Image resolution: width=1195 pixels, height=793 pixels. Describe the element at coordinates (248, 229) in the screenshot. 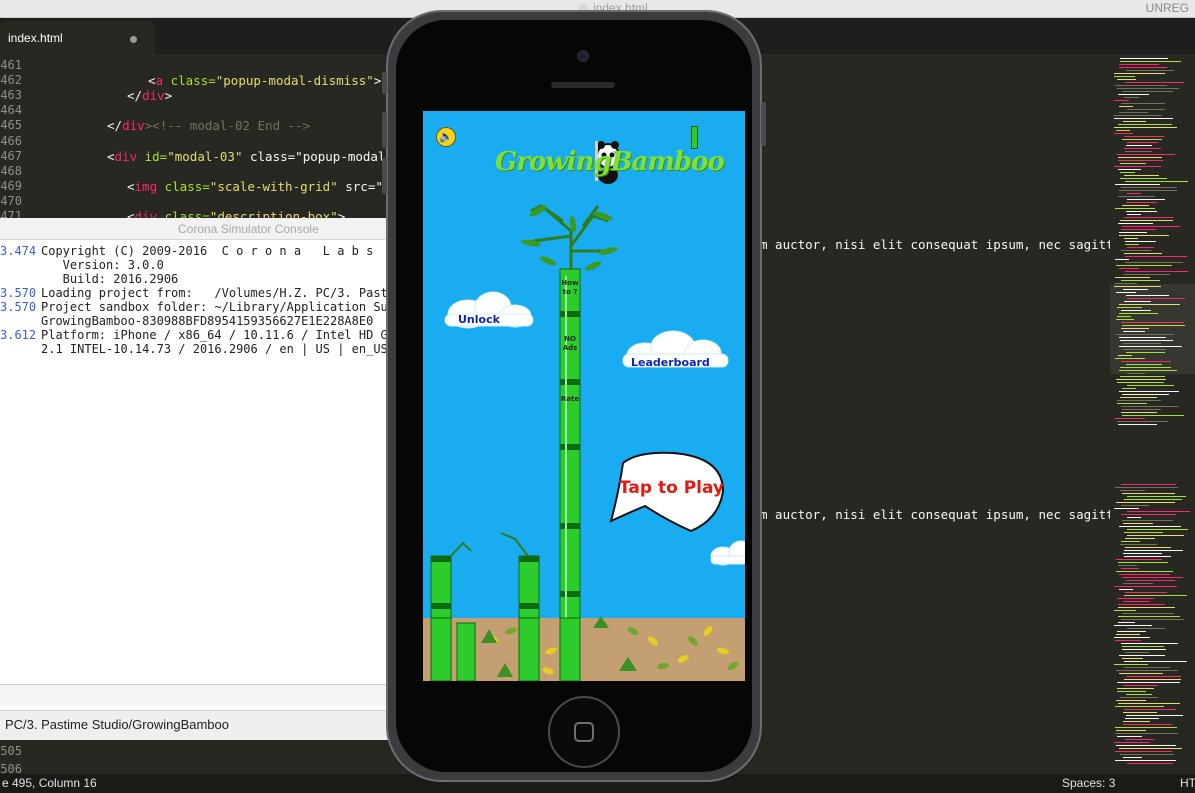

I see `console-title: Corona Simulator Console` at that location.